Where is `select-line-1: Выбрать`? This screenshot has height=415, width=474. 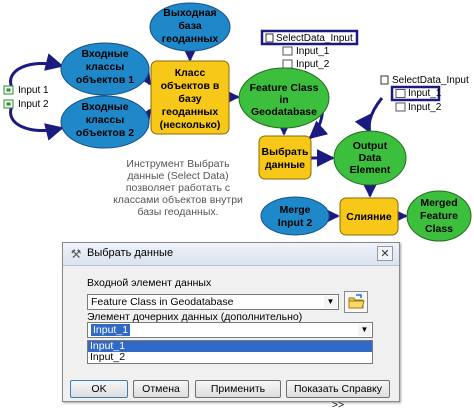
select-line-1: Выбрать is located at coordinates (285, 152).